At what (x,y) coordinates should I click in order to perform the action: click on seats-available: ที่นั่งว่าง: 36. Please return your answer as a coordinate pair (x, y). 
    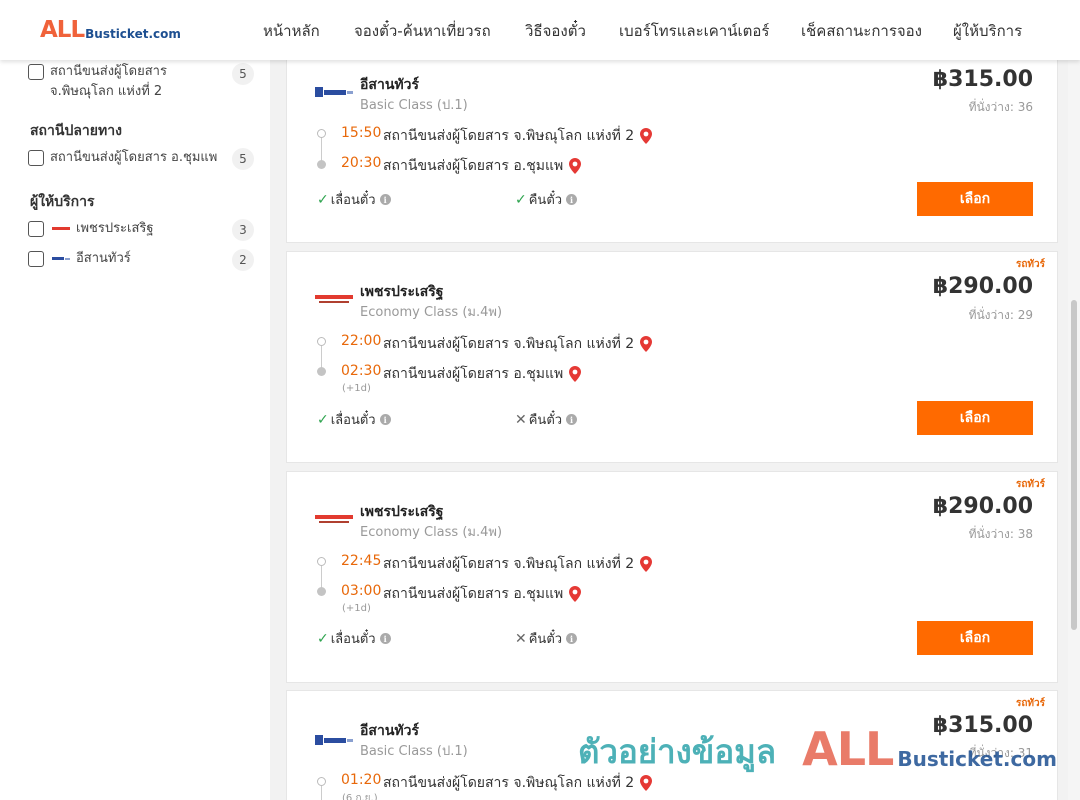
    Looking at the image, I should click on (1000, 107).